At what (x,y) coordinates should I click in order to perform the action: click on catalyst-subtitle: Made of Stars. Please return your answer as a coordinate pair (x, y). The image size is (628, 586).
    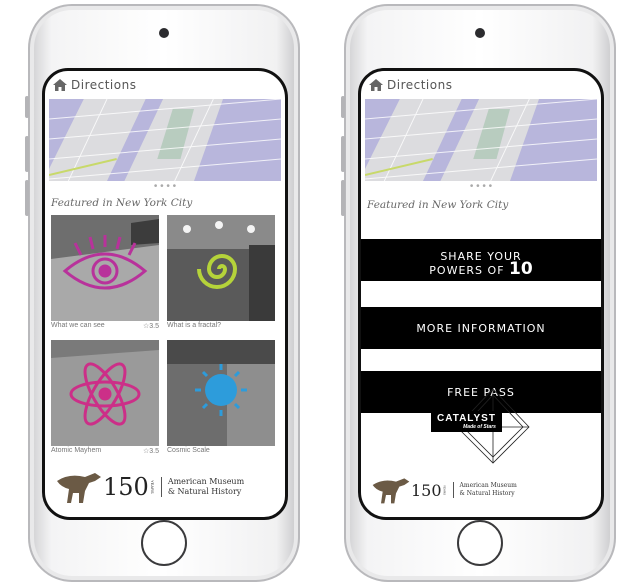
    Looking at the image, I should click on (479, 427).